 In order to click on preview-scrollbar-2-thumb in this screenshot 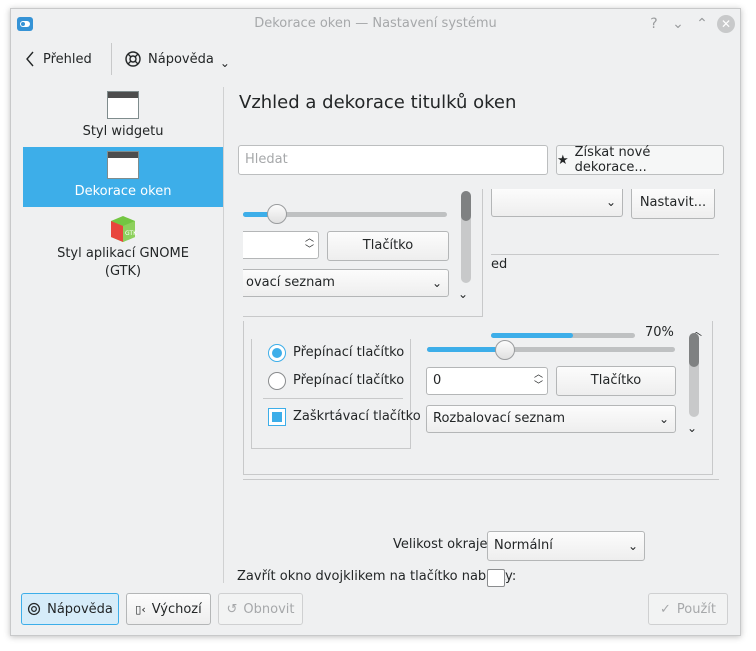, I will do `click(694, 350)`.